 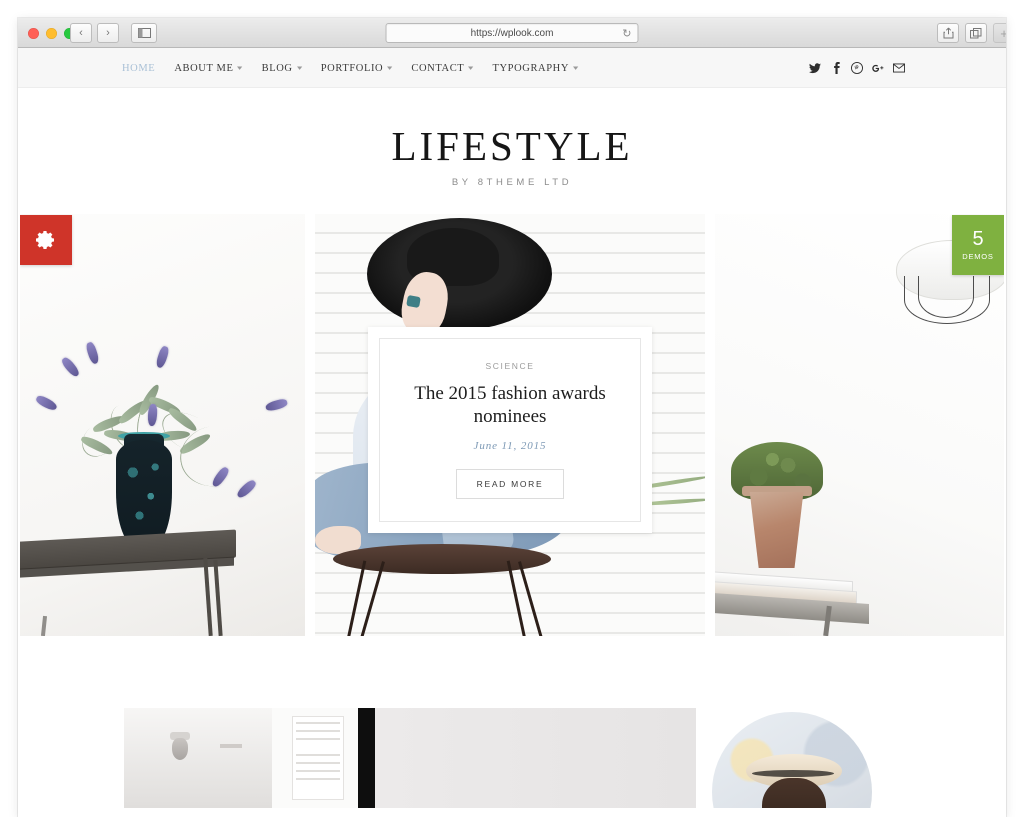 I want to click on nav-item-contact: CONTACT ▾, so click(x=442, y=68).